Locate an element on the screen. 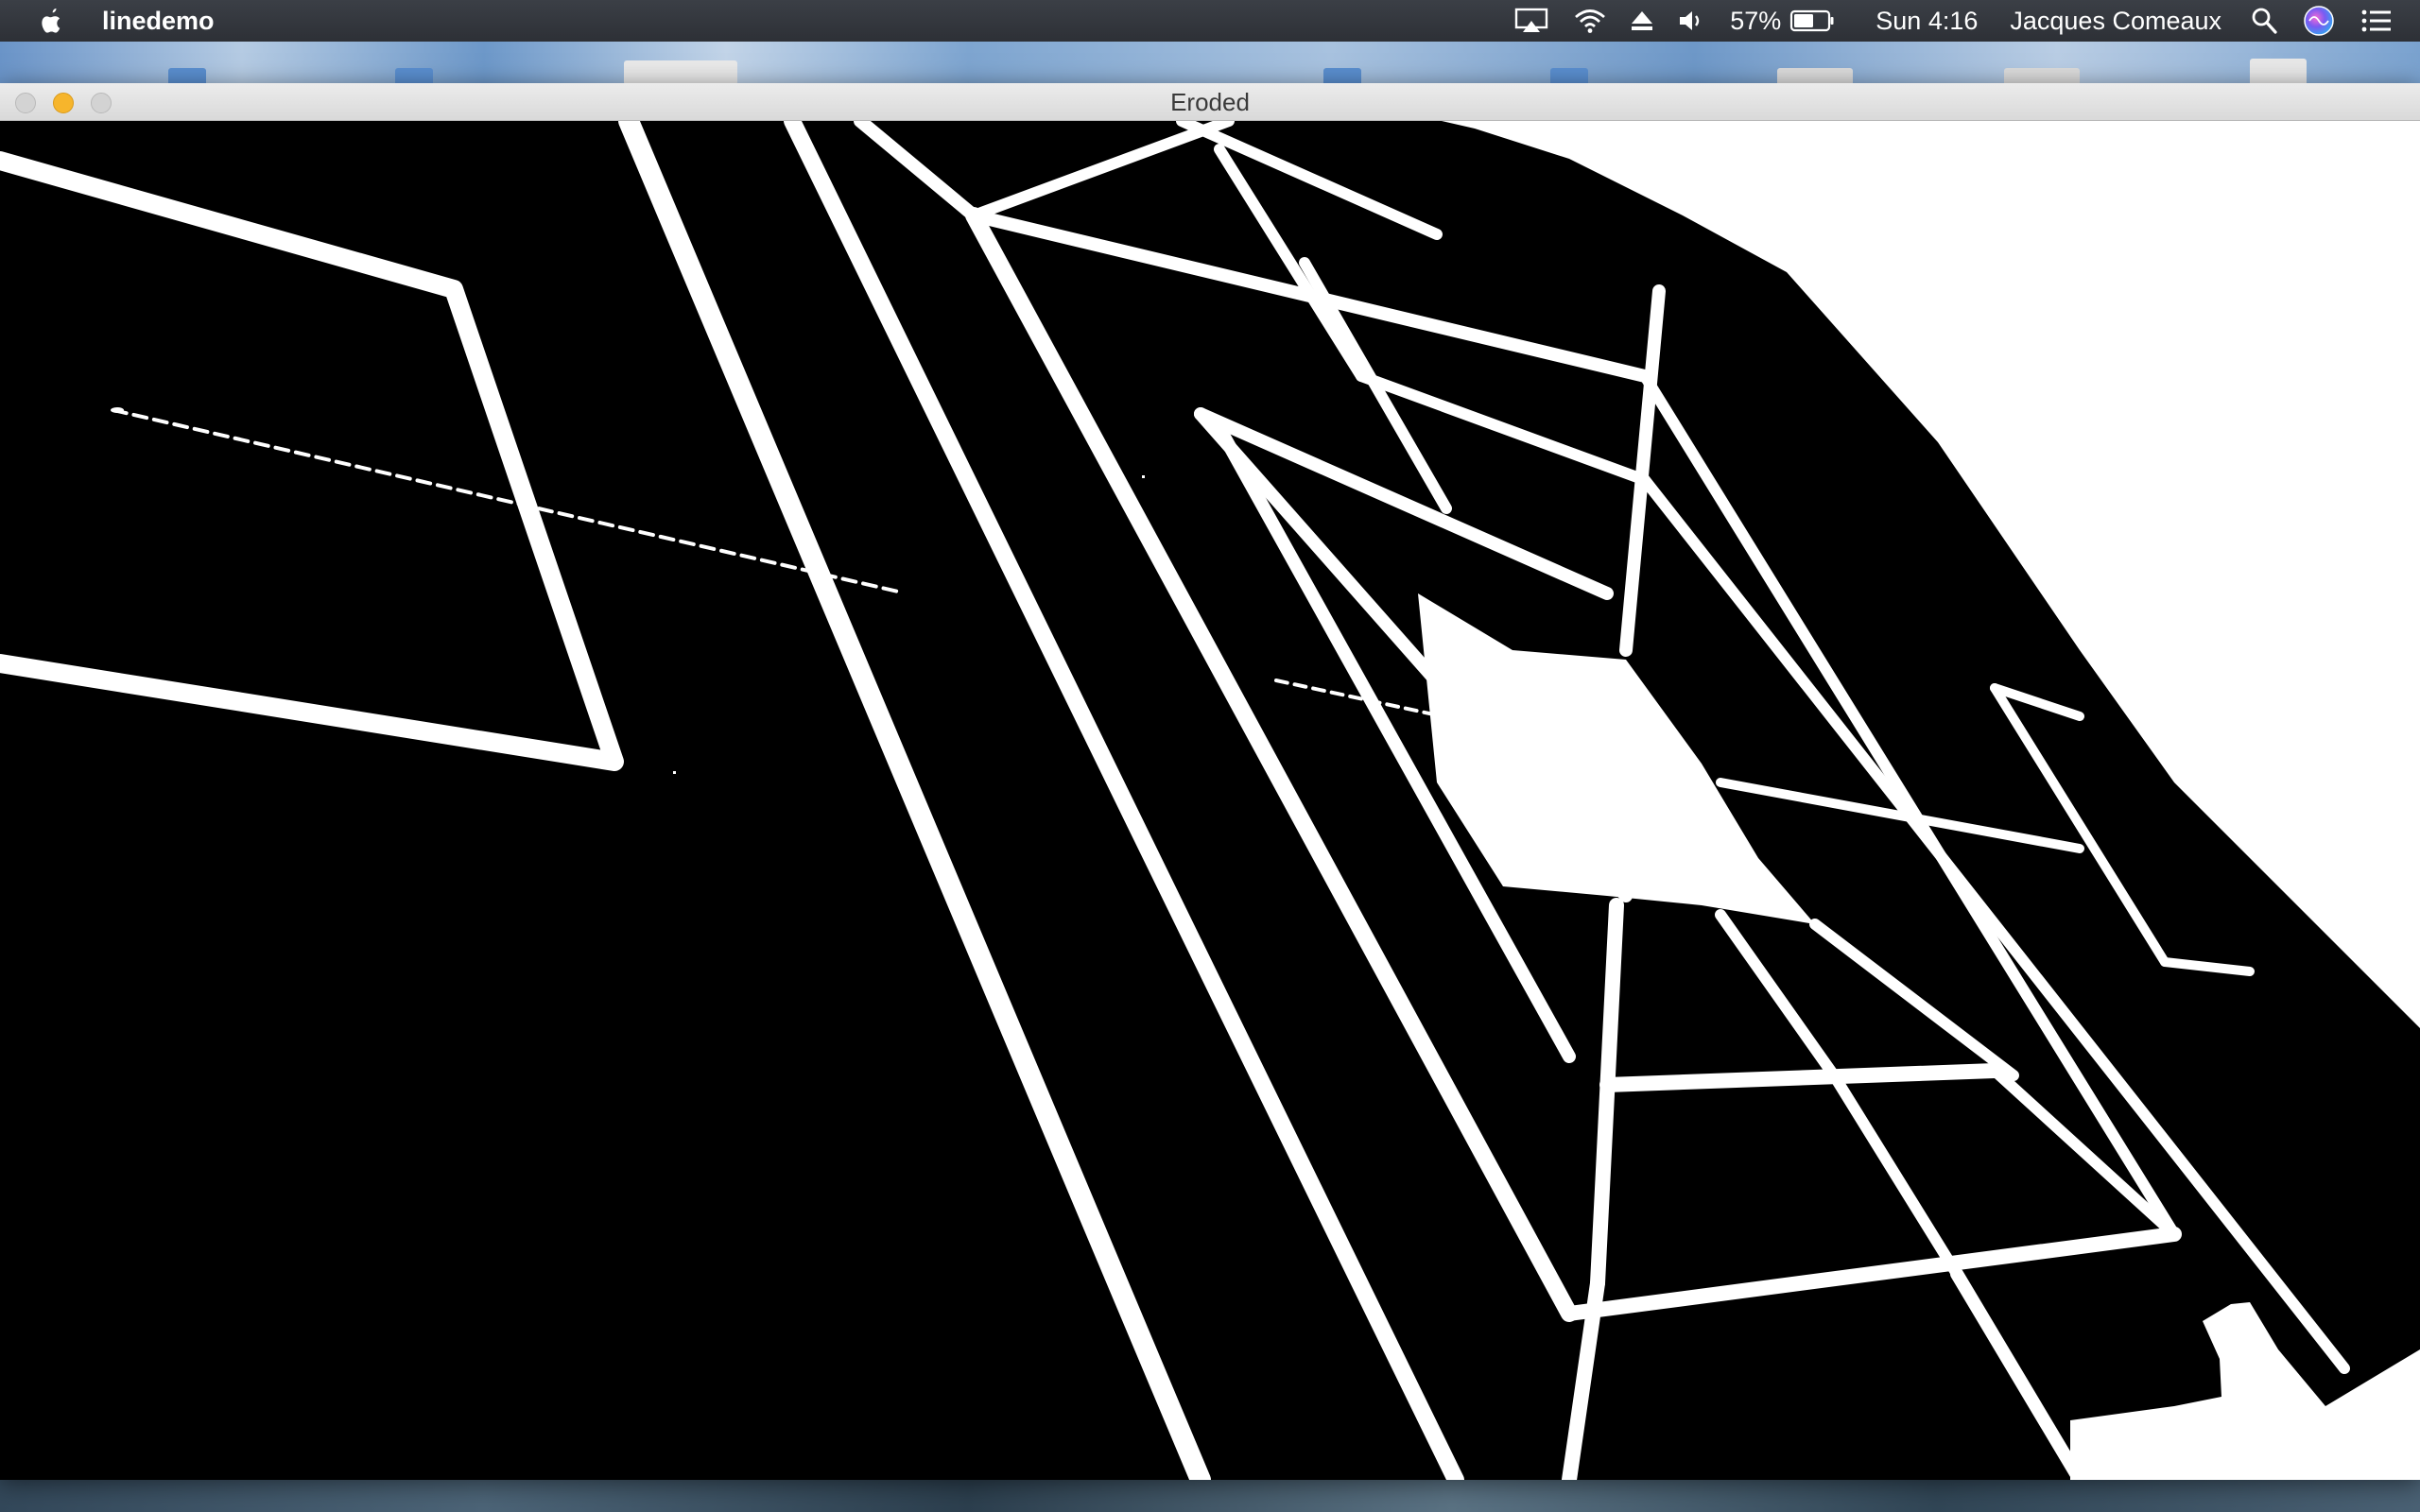  status-area: 57% Sun 4:16 Jacques Comeaux is located at coordinates (1966, 21).